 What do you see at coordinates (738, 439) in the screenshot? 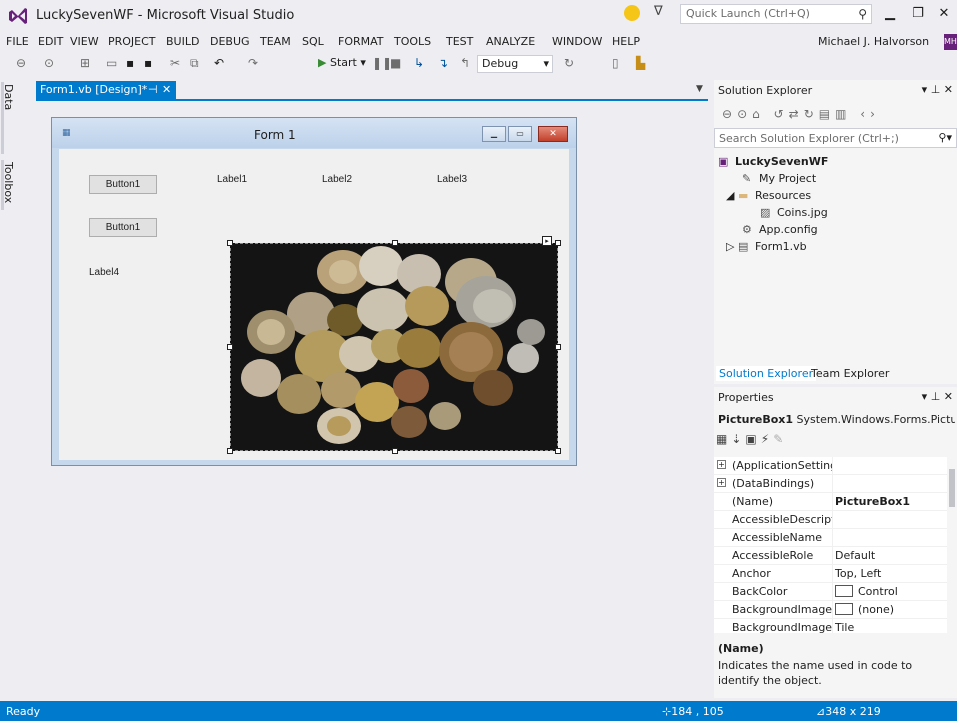
I see `alphabetical-icon: ⇣` at bounding box center [738, 439].